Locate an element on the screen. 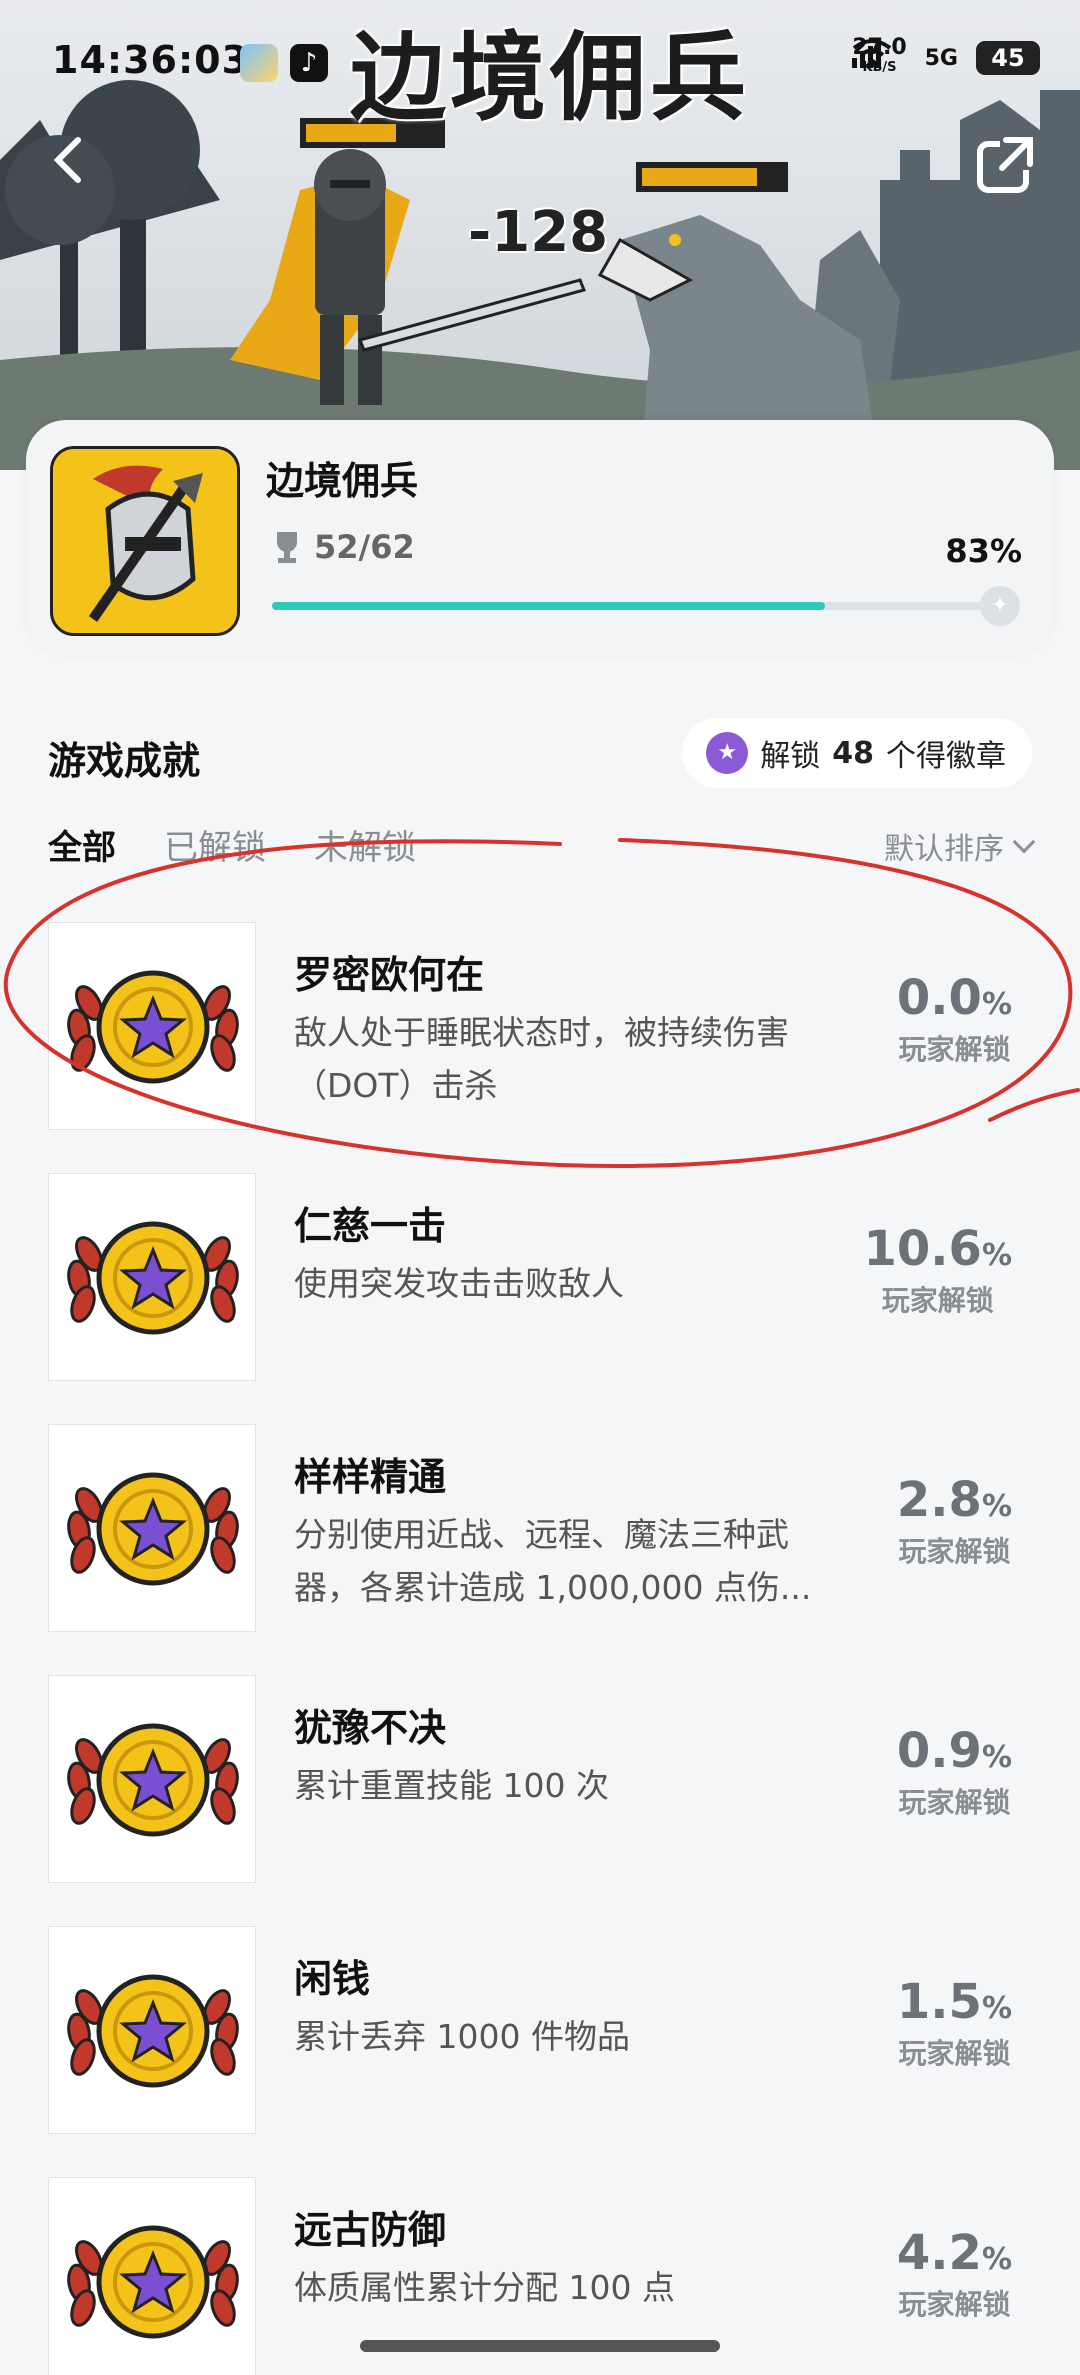 This screenshot has width=1080, height=2375. network-type: 5G is located at coordinates (941, 58).